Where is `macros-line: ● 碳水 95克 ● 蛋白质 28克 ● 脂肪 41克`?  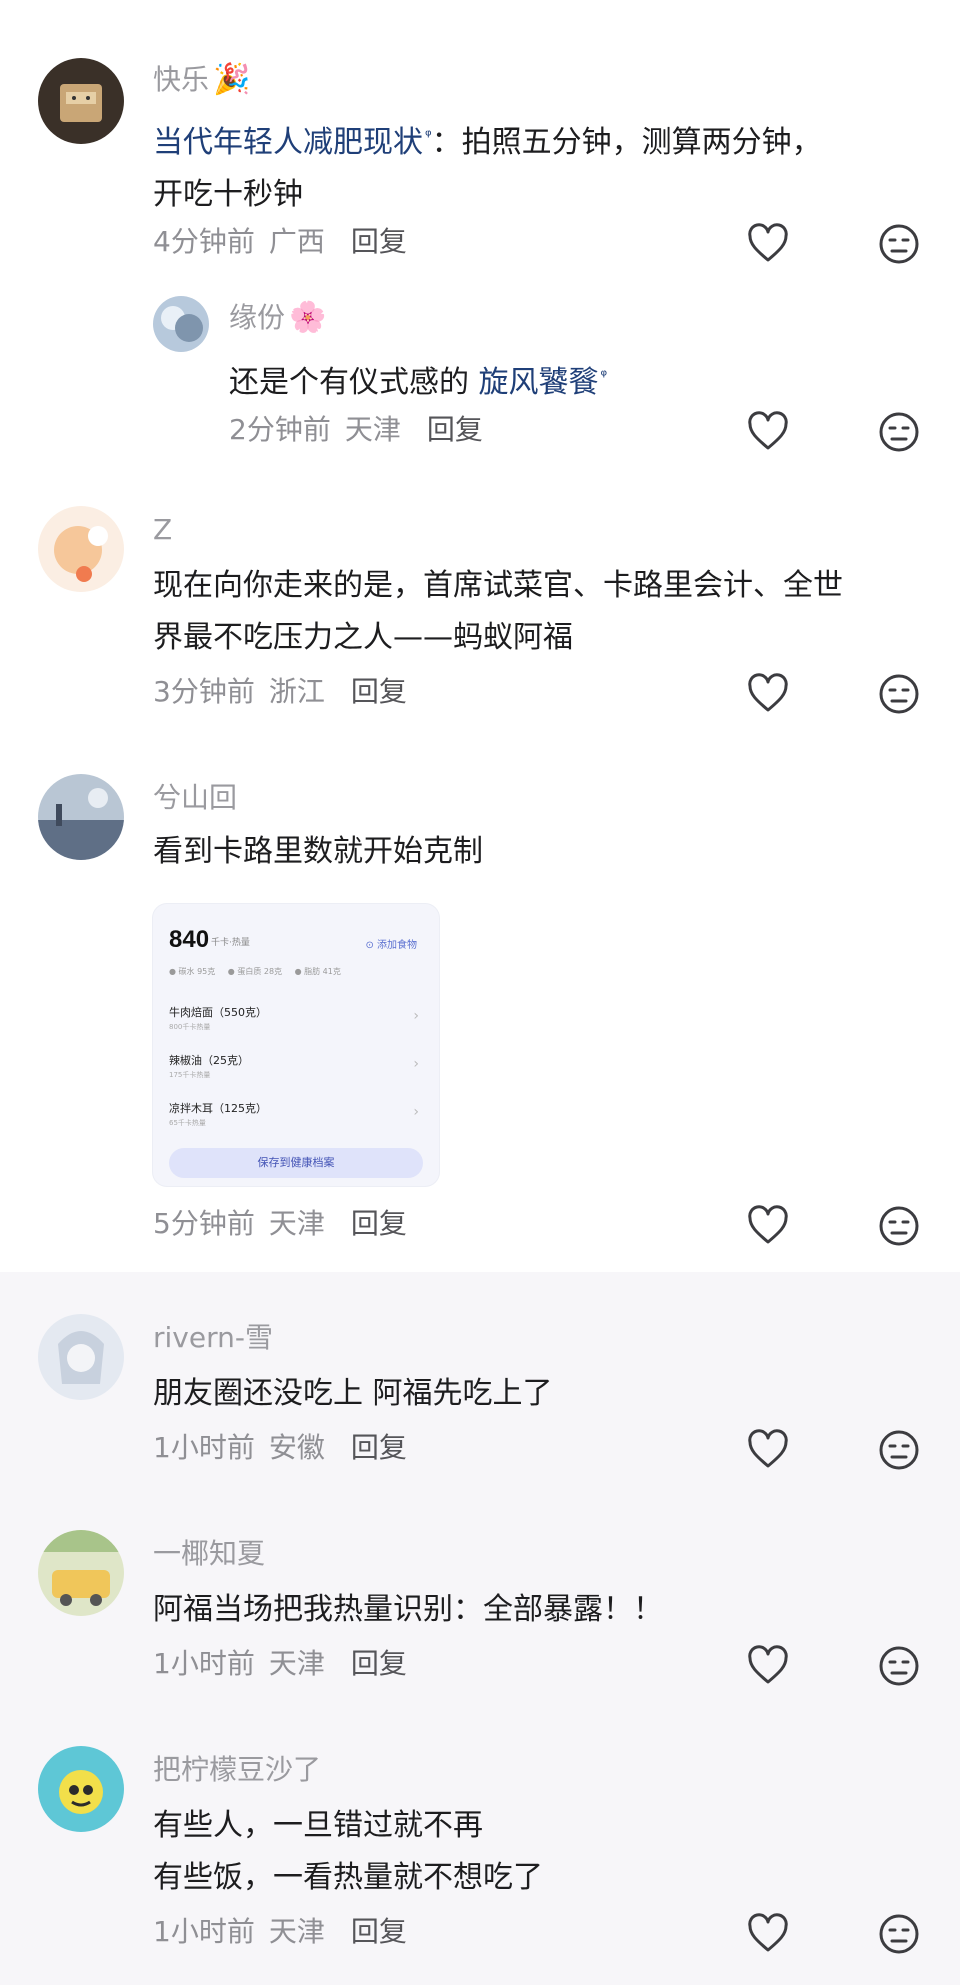
macros-line: ● 碳水 95克 ● 蛋白质 28克 ● 脂肪 41克 is located at coordinates (260, 971).